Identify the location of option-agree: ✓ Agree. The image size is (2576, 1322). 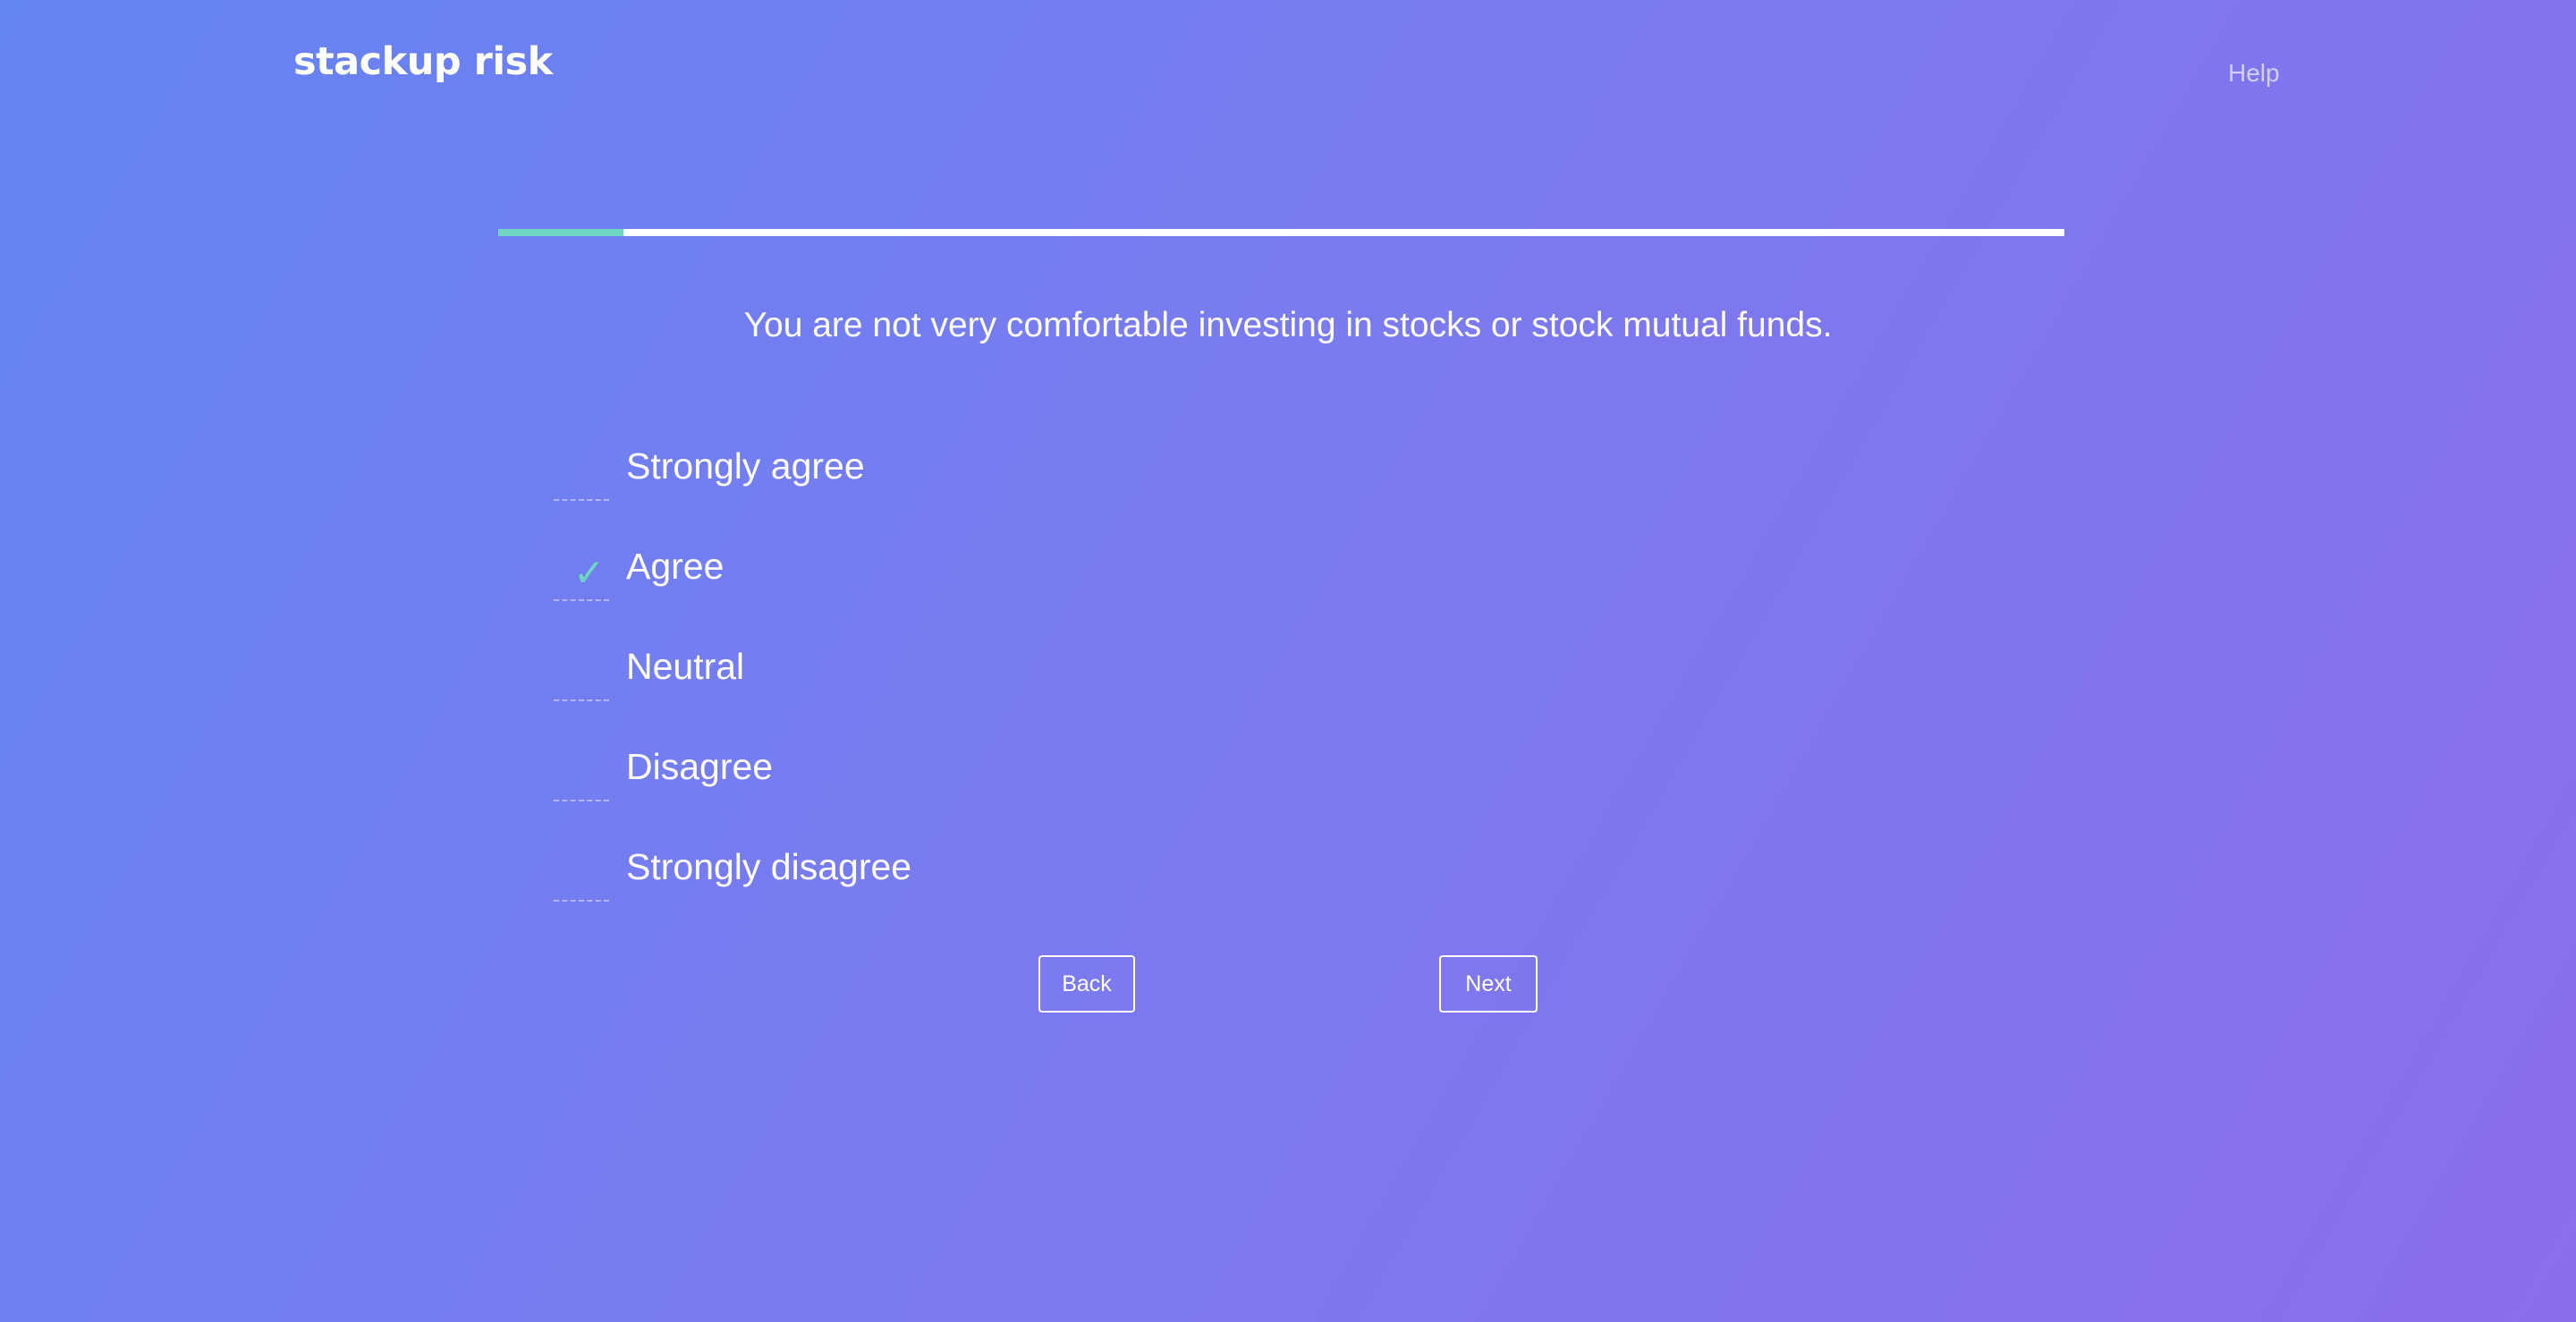
(1090, 580).